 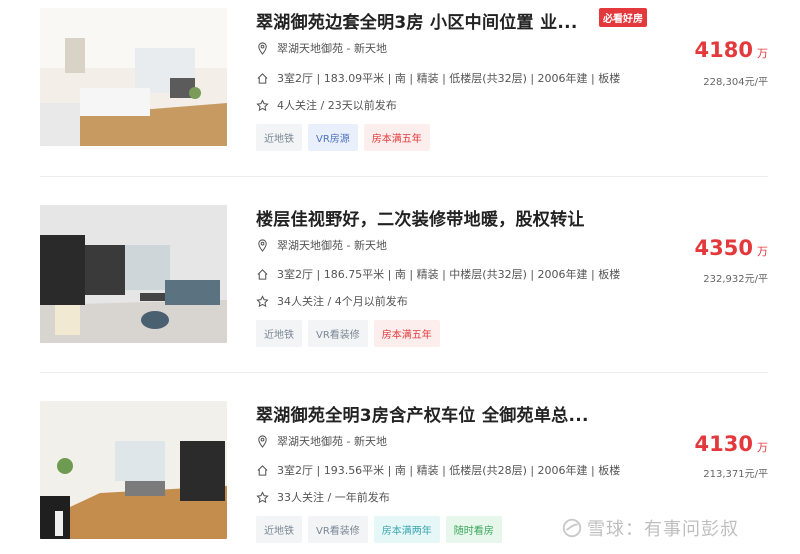 I want to click on follow-info: 33人关注 / 一年前发布, so click(x=333, y=497).